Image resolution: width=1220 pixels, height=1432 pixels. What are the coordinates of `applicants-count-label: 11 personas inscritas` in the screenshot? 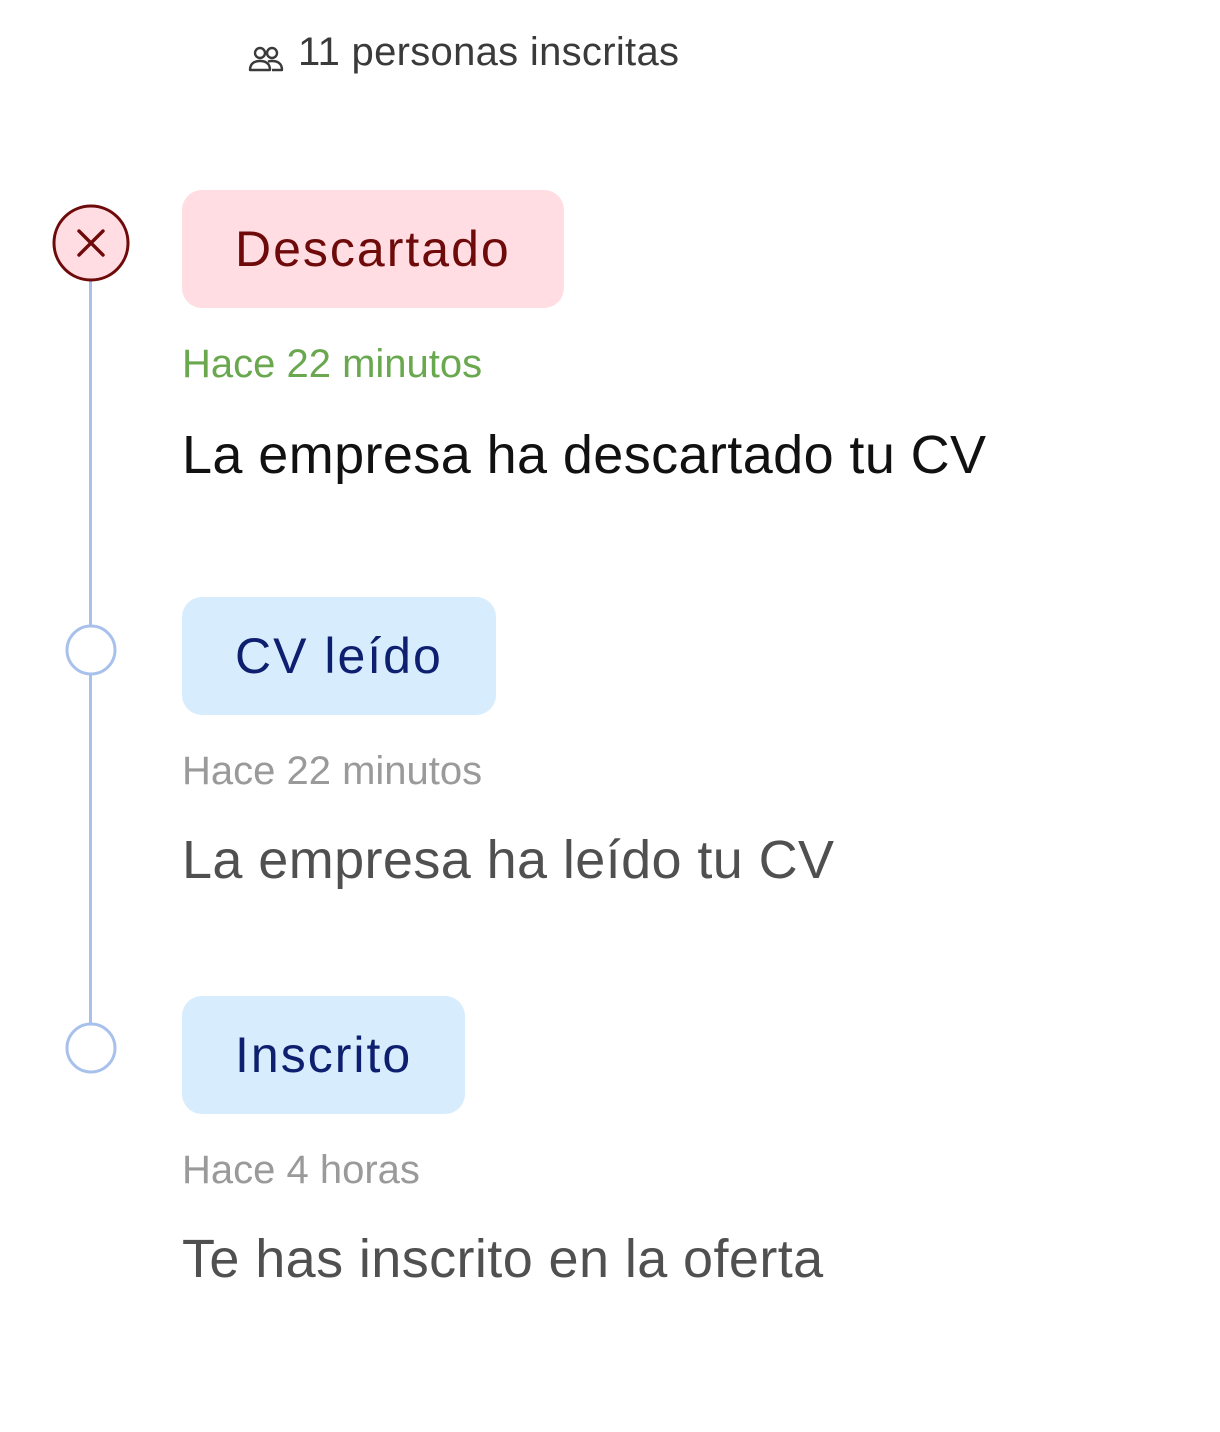 It's located at (489, 51).